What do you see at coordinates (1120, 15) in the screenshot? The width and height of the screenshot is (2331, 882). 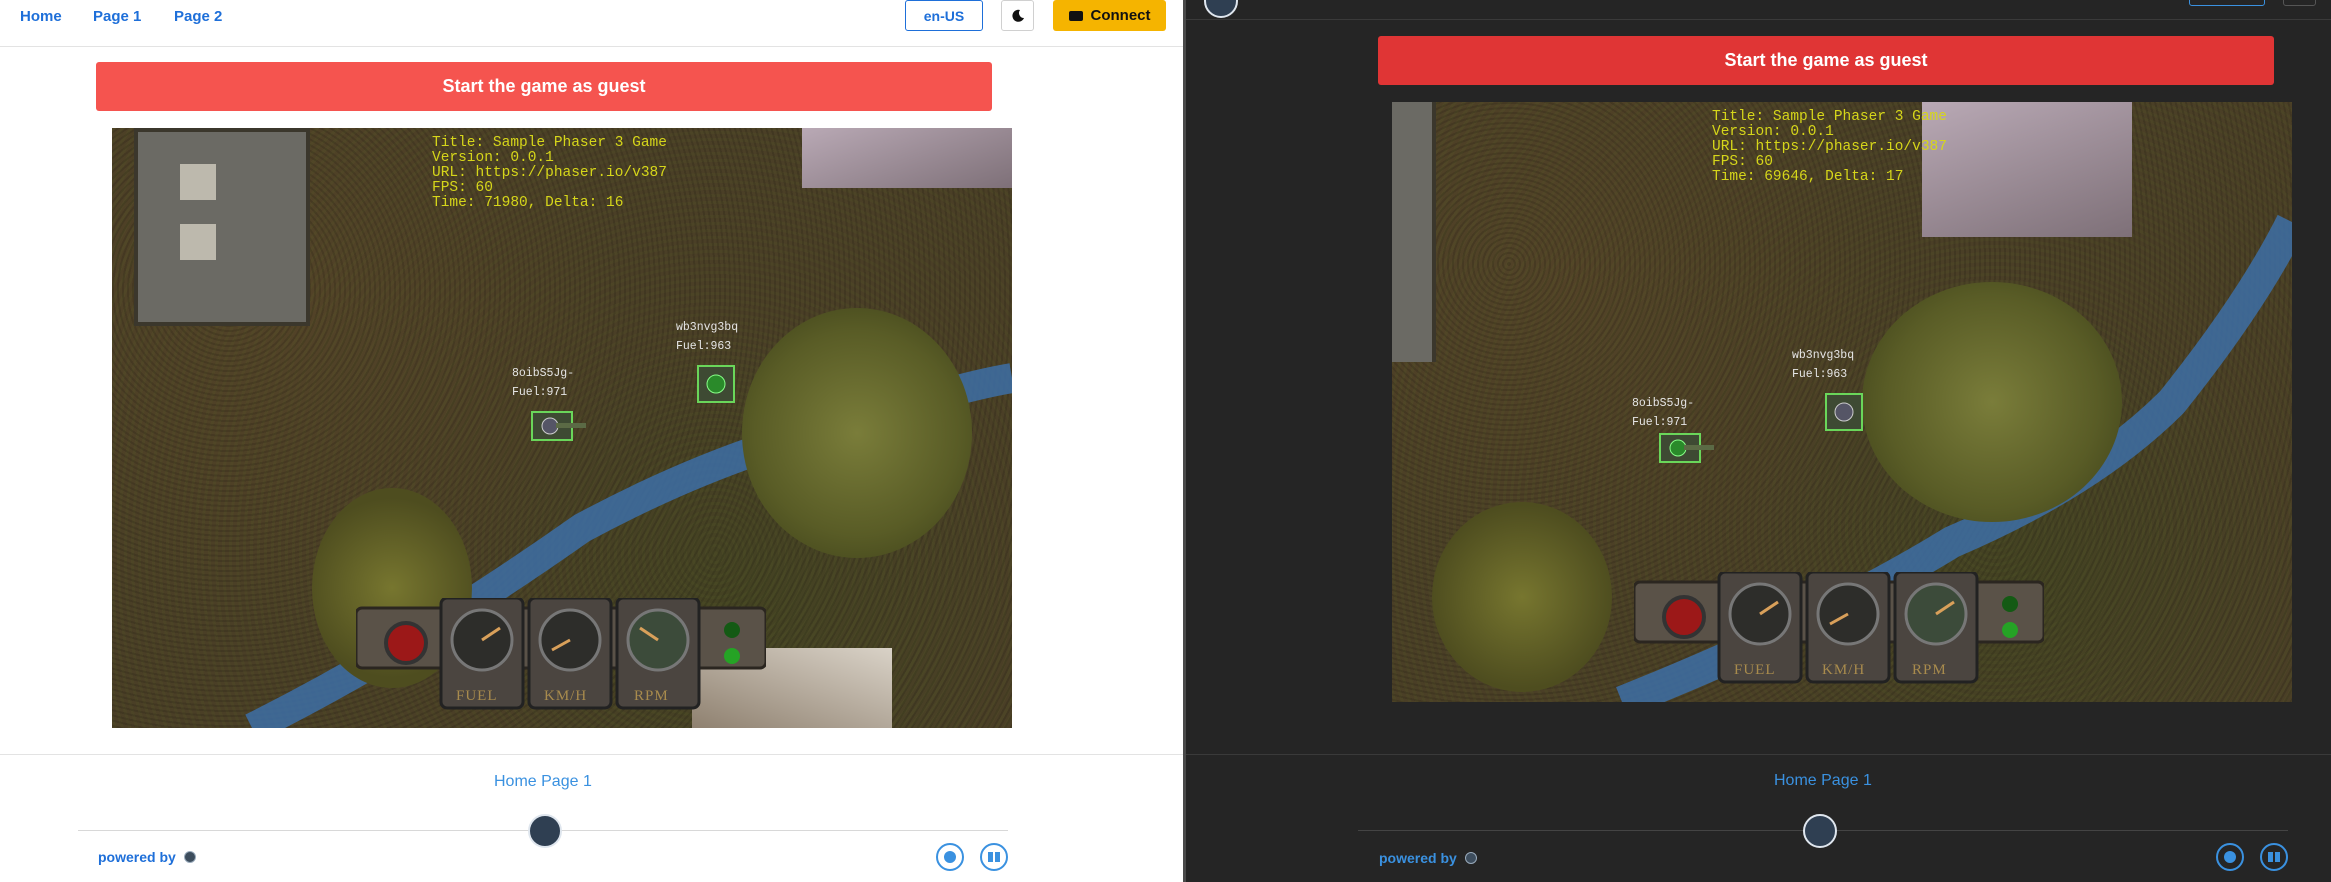 I see `connect-label: Connect` at bounding box center [1120, 15].